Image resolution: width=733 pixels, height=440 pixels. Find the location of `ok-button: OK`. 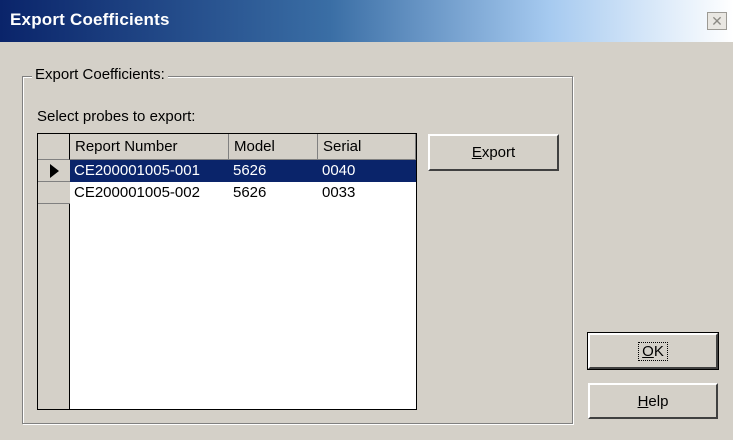

ok-button: OK is located at coordinates (653, 351).